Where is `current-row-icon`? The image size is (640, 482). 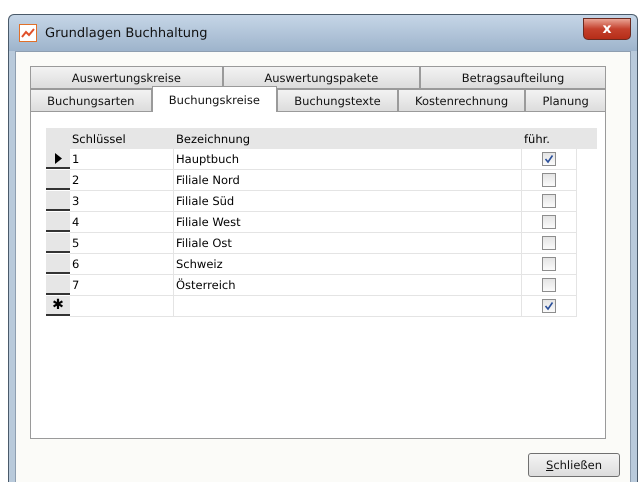
current-row-icon is located at coordinates (58, 158).